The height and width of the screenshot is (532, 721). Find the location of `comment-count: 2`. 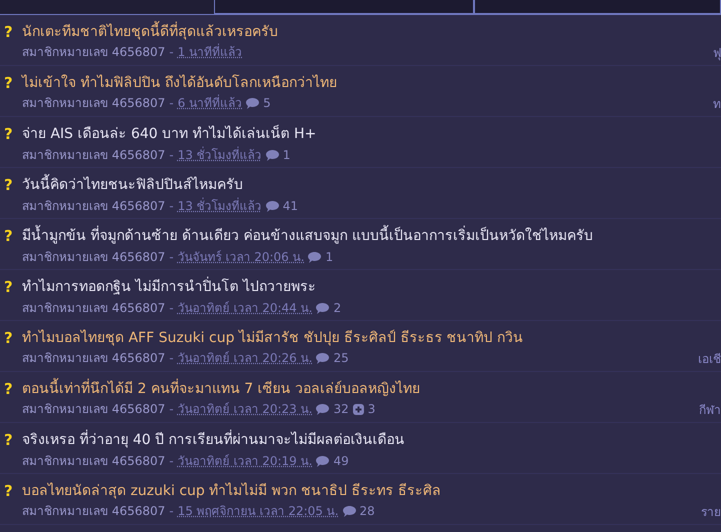

comment-count: 2 is located at coordinates (337, 308).